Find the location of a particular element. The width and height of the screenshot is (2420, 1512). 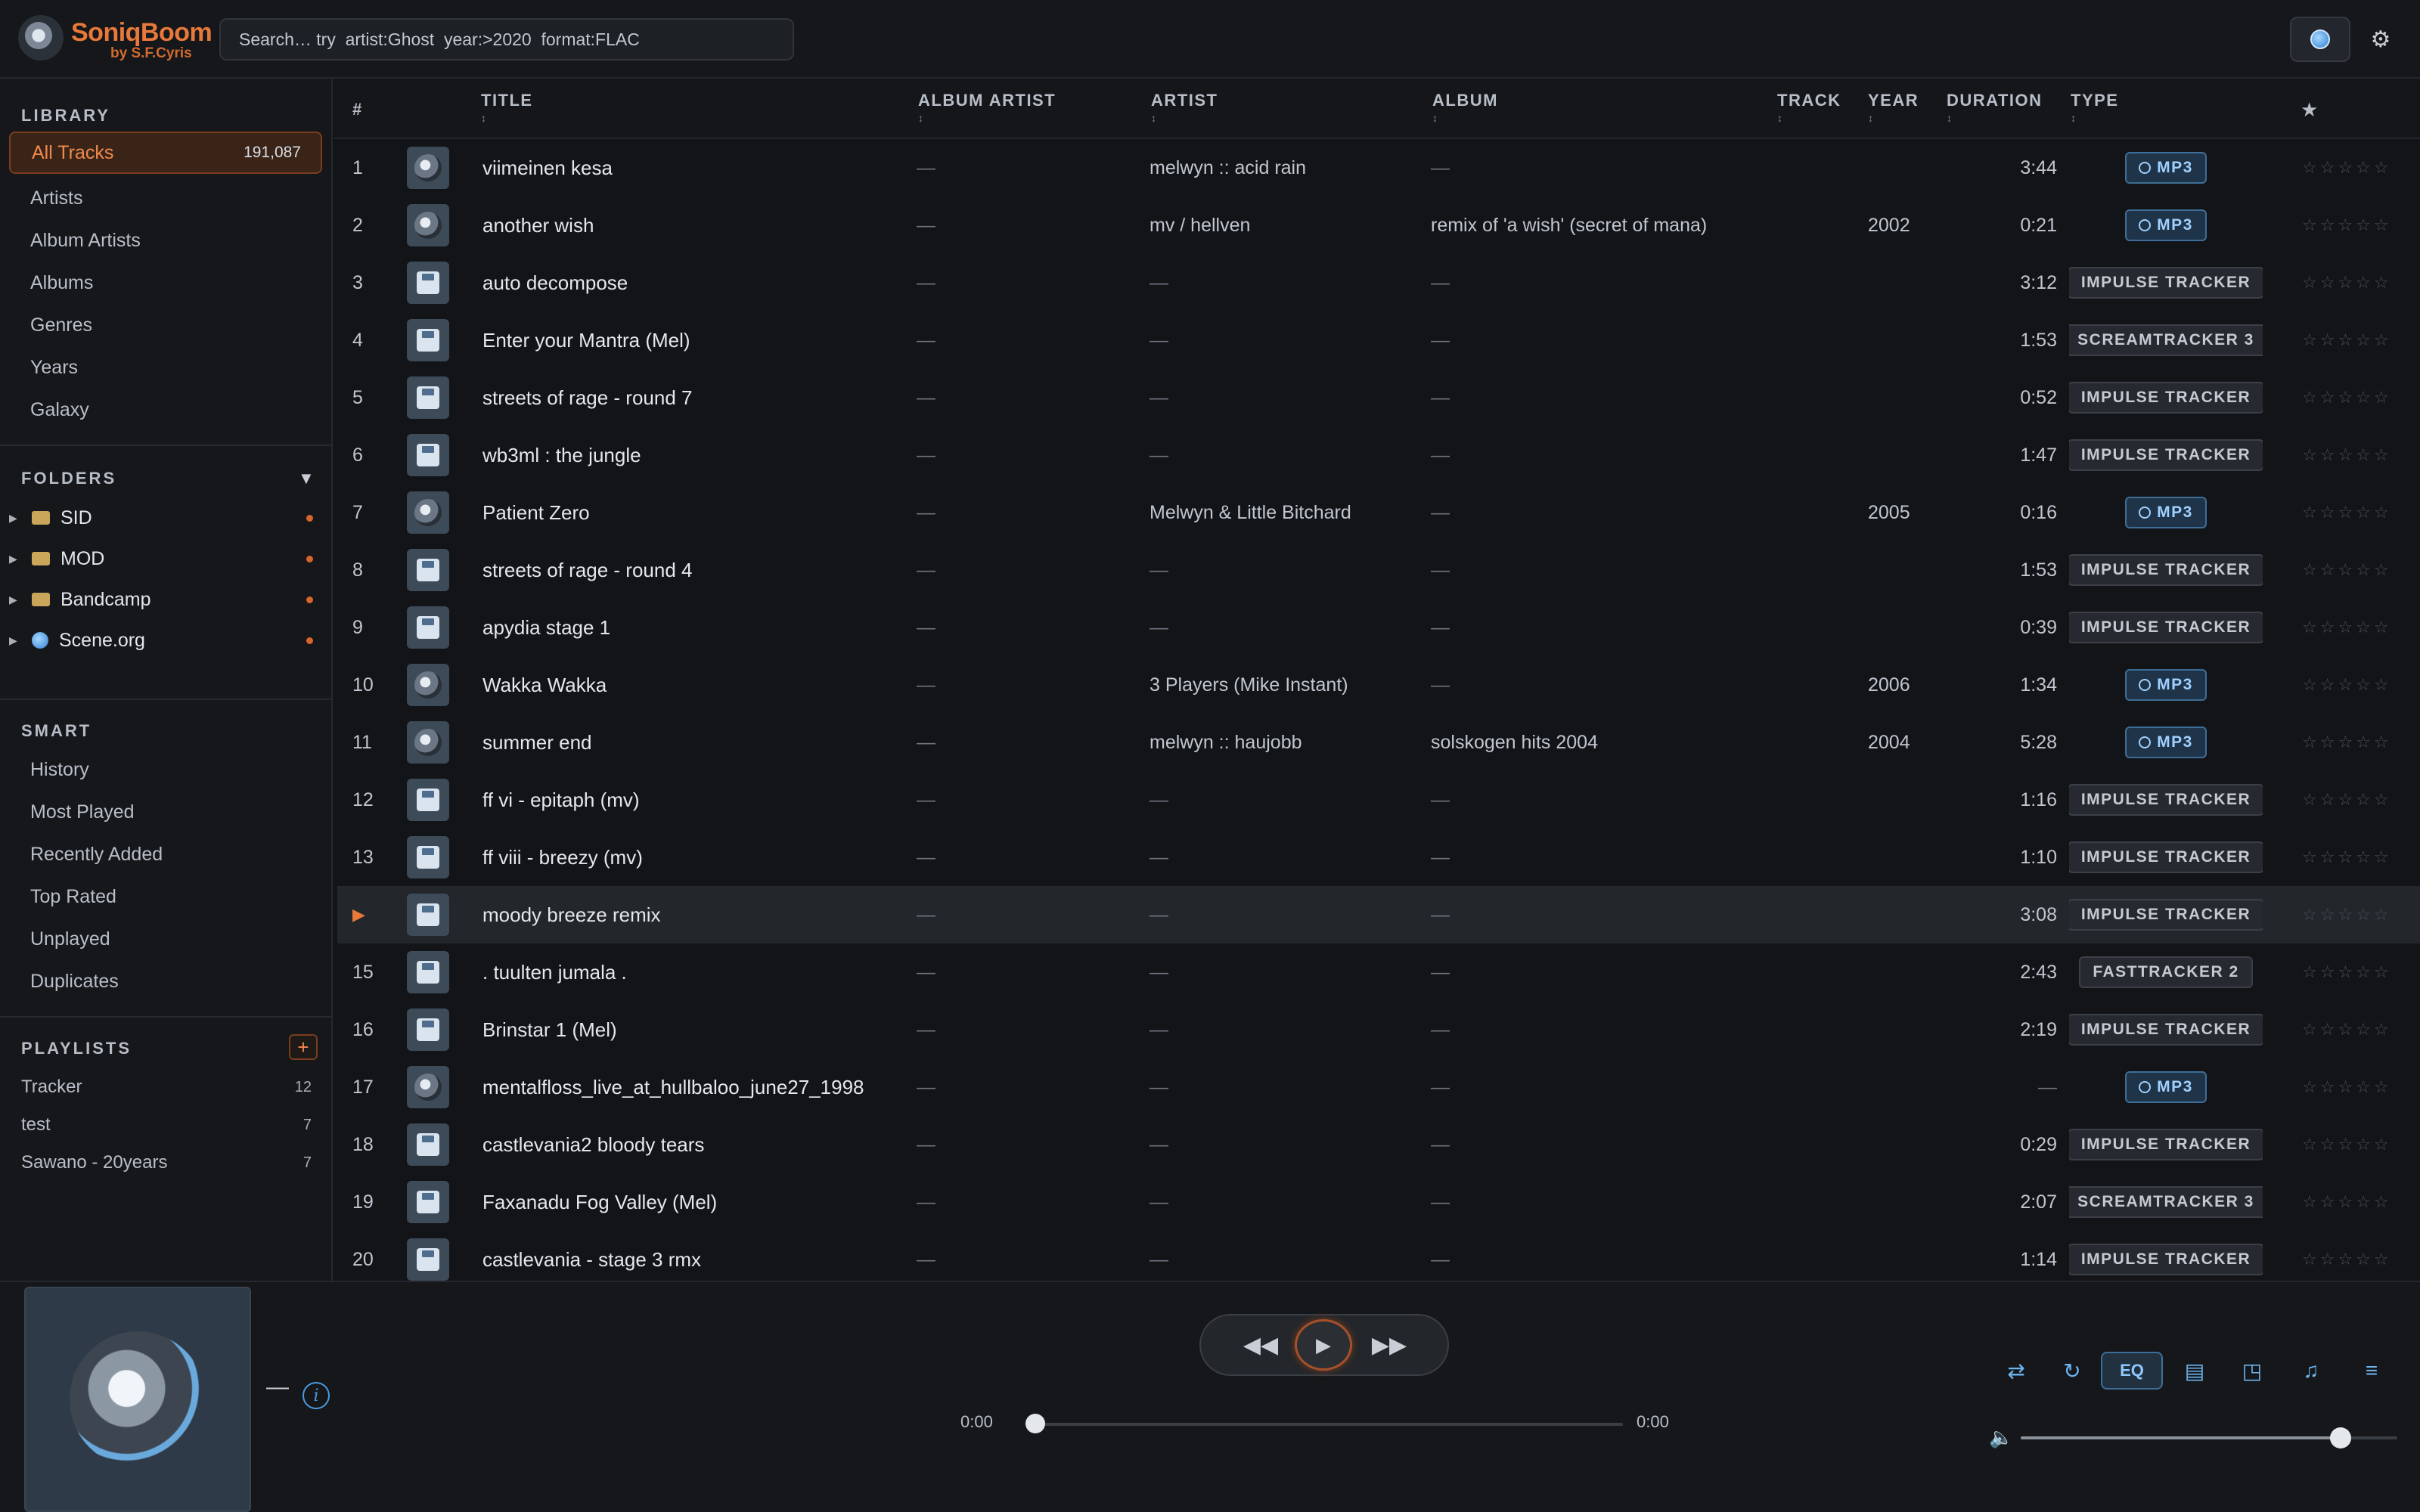

column-header-track: TRACK ↕ is located at coordinates (1809, 107).